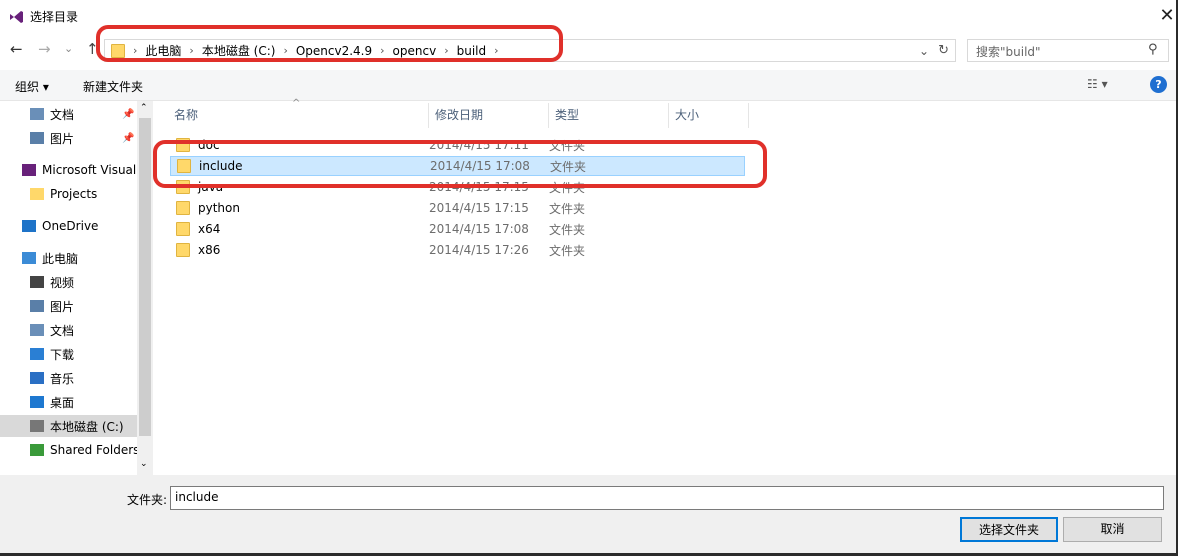  I want to click on search-icon: ⚲, so click(1153, 49).